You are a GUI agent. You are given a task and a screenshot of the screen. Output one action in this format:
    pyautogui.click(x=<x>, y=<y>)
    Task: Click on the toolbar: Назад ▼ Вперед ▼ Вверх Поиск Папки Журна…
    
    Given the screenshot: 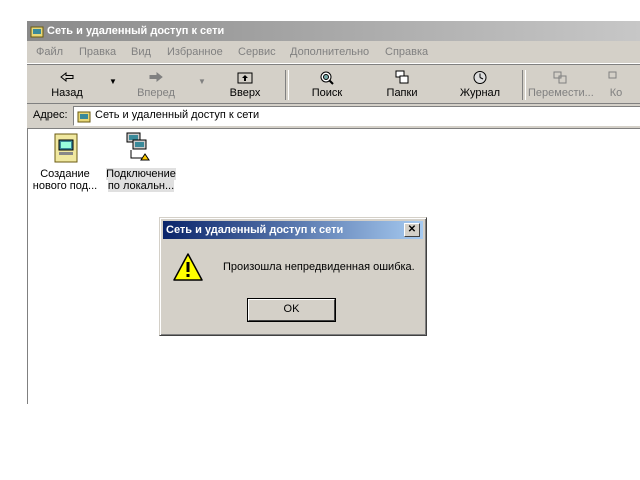 What is the action you would take?
    pyautogui.click(x=333, y=85)
    